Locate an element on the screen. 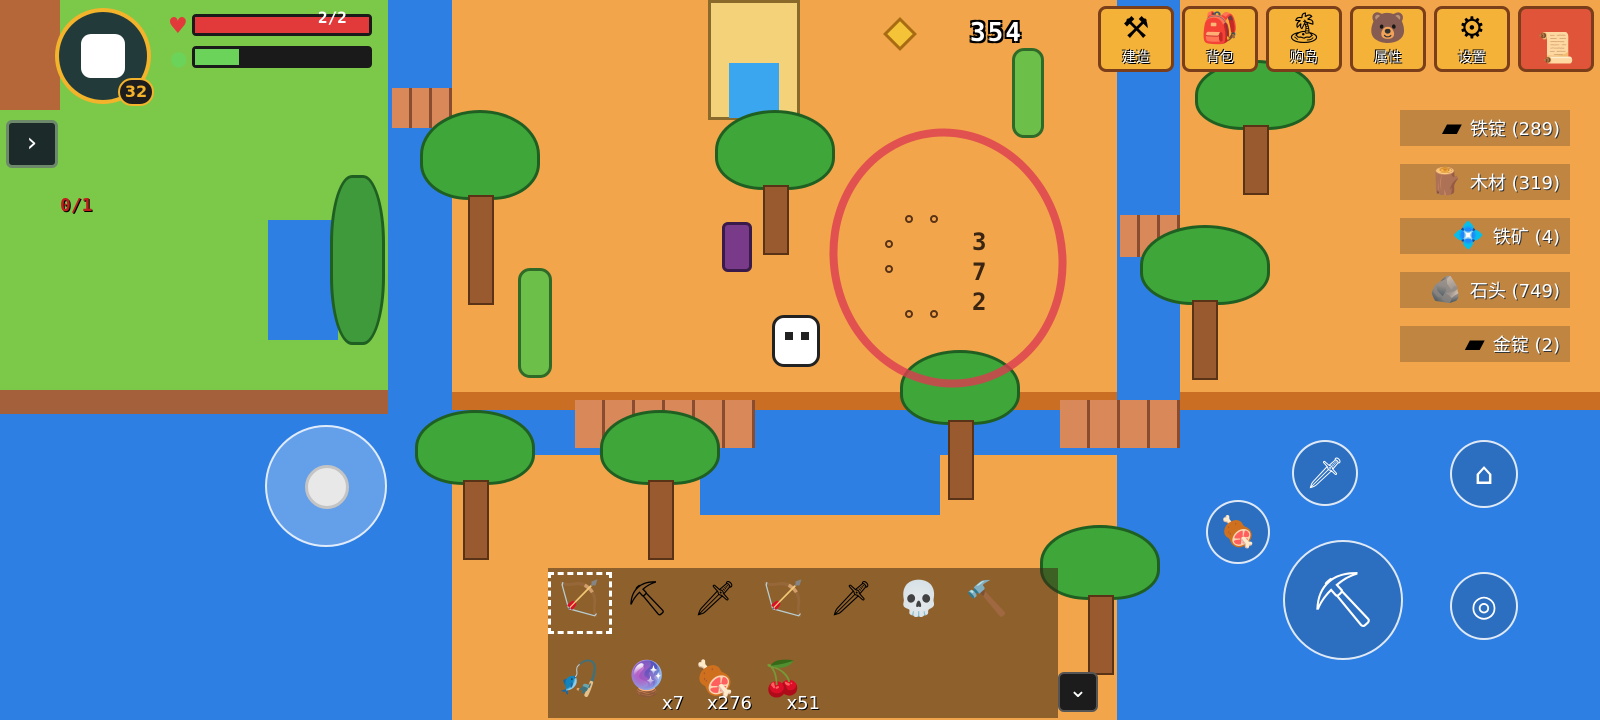  menu-label: 建造 is located at coordinates (1136, 58).